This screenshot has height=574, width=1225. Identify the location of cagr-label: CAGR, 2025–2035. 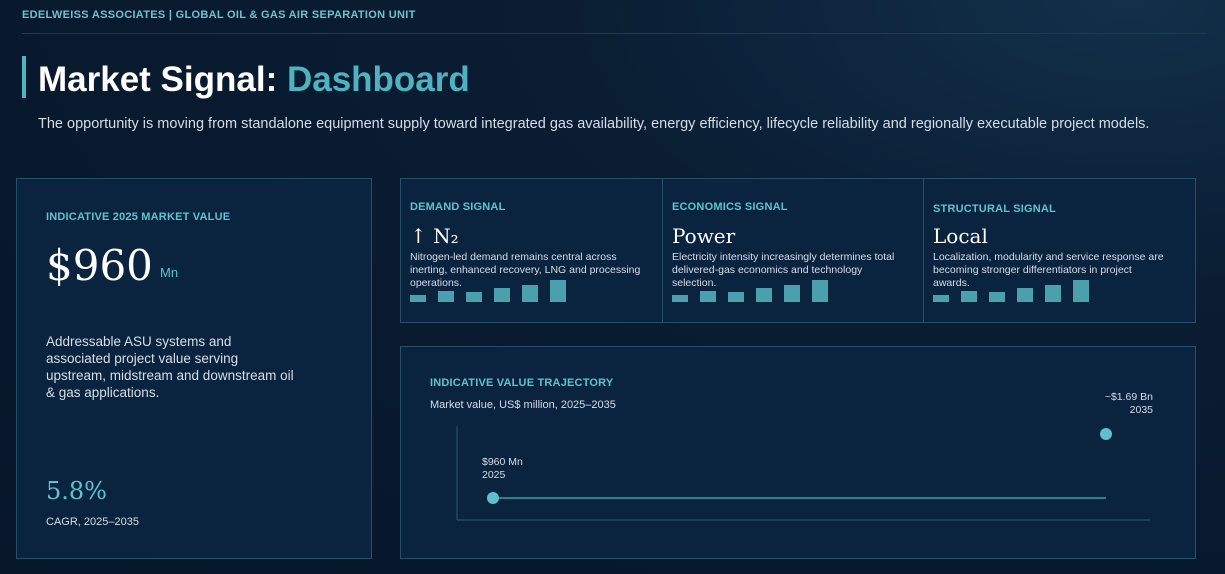
(92, 522).